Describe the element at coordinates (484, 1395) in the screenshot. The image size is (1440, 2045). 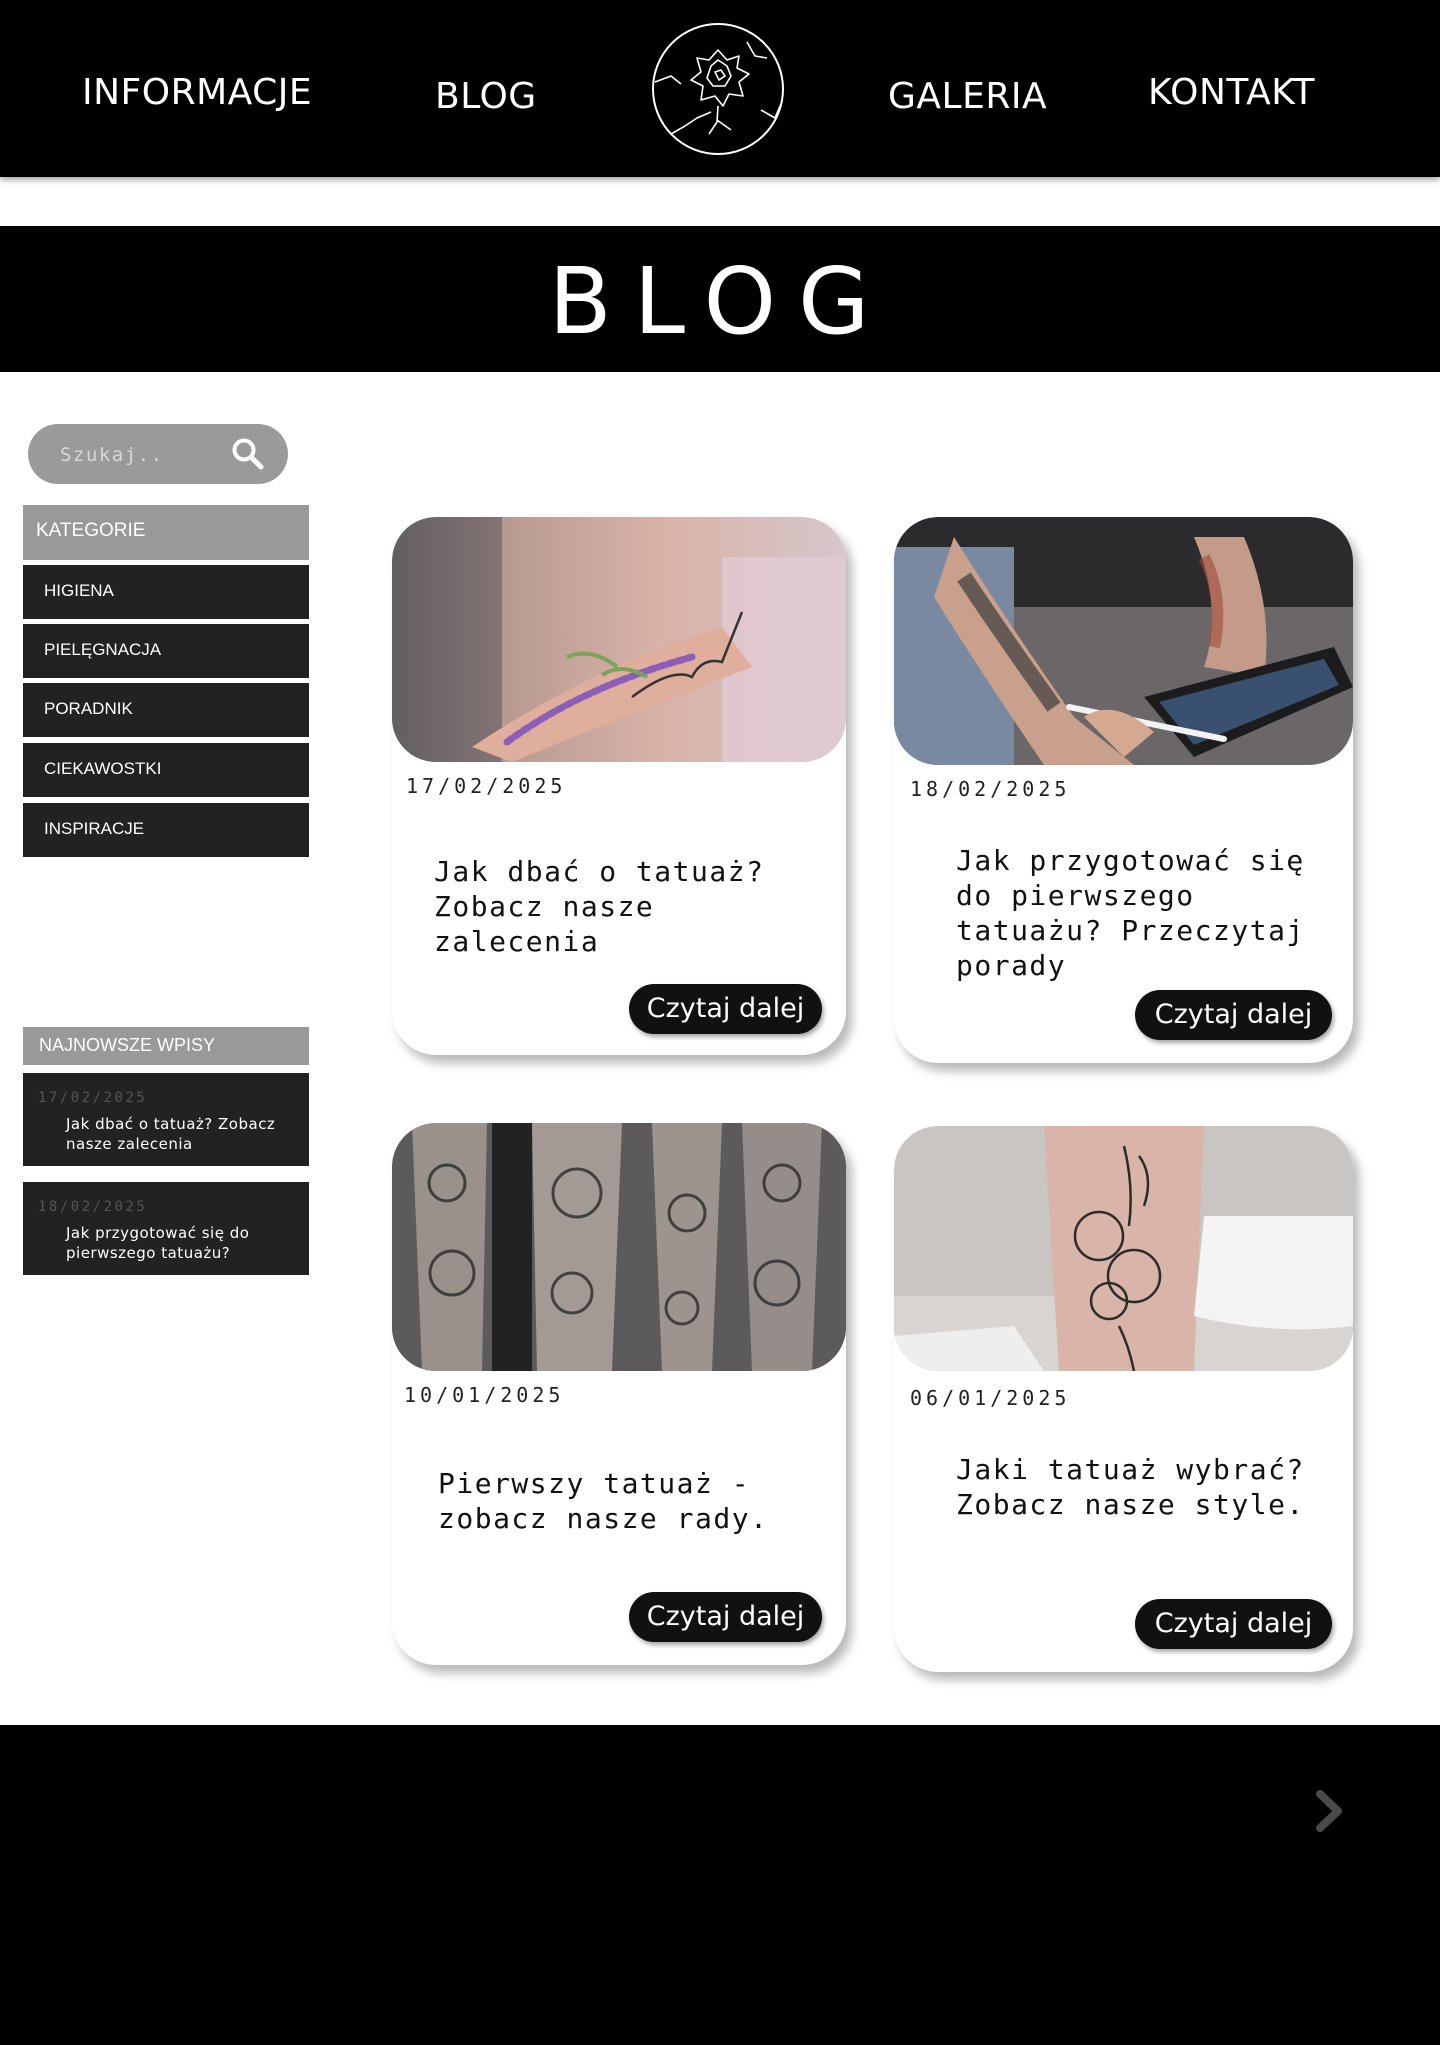
I see `post-date: 10/01/2025` at that location.